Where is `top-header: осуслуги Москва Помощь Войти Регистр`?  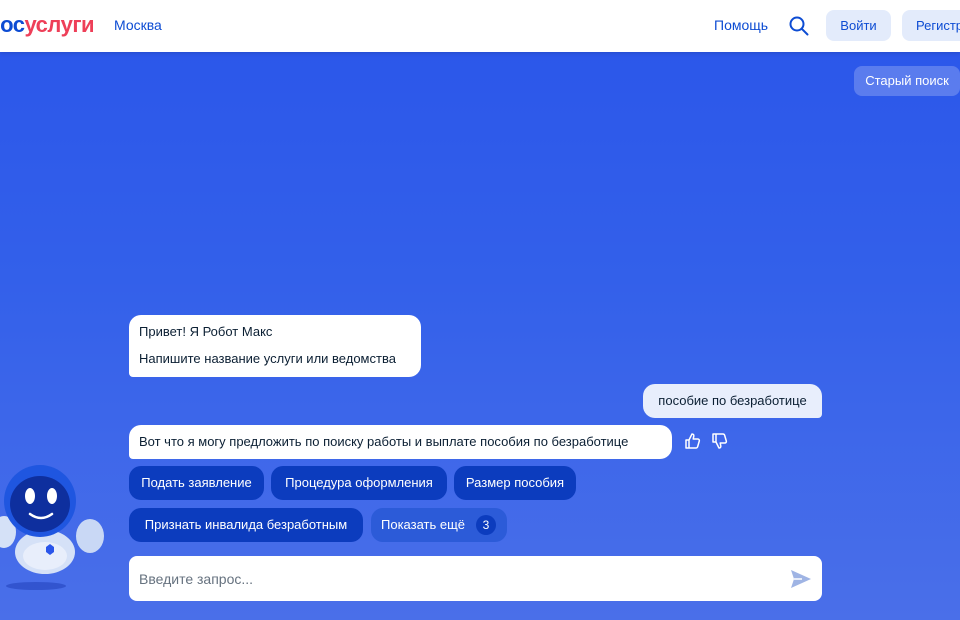
top-header: осуслуги Москва Помощь Войти Регистр is located at coordinates (480, 26).